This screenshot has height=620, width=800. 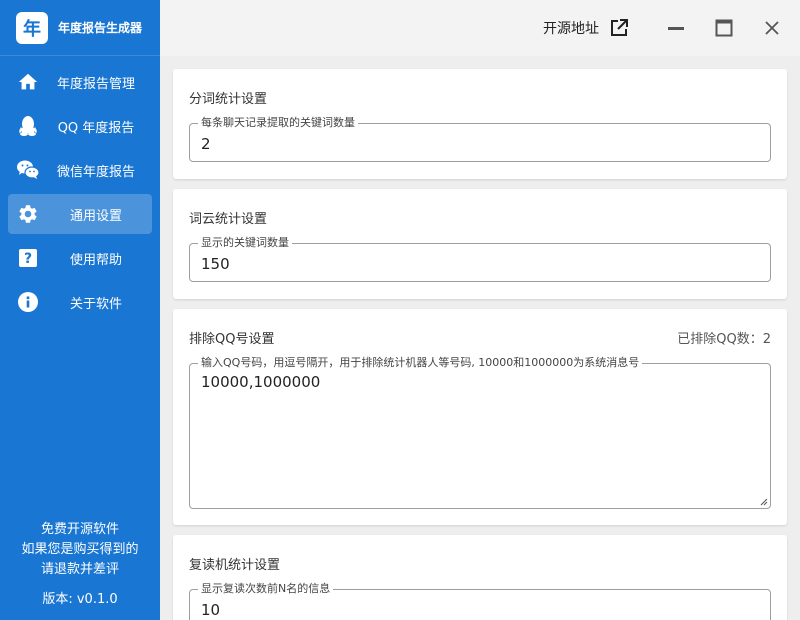 I want to click on sidebar-item-label: 通用设置, so click(x=95, y=216).